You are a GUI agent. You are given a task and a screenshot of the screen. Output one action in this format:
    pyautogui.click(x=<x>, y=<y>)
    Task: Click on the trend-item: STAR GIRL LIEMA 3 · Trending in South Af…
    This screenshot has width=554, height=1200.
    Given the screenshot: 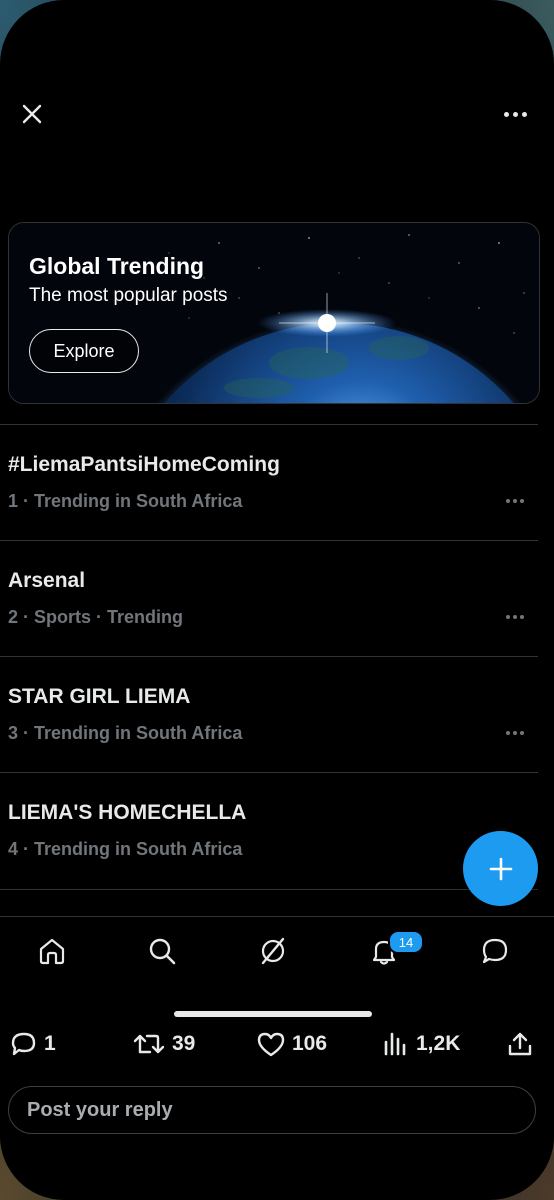 What is the action you would take?
    pyautogui.click(x=269, y=714)
    